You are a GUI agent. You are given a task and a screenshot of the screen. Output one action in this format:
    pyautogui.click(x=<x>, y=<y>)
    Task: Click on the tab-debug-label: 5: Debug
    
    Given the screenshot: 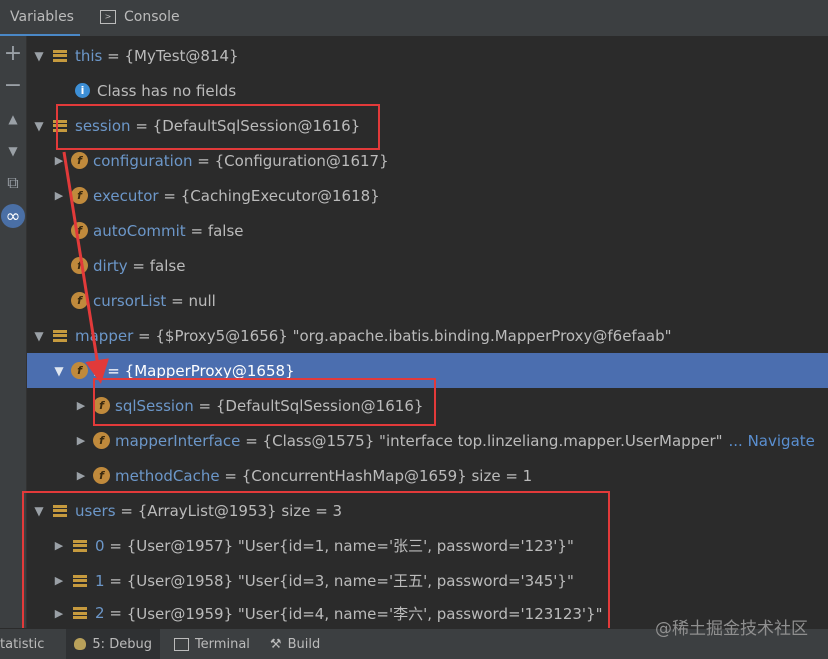 What is the action you would take?
    pyautogui.click(x=122, y=644)
    